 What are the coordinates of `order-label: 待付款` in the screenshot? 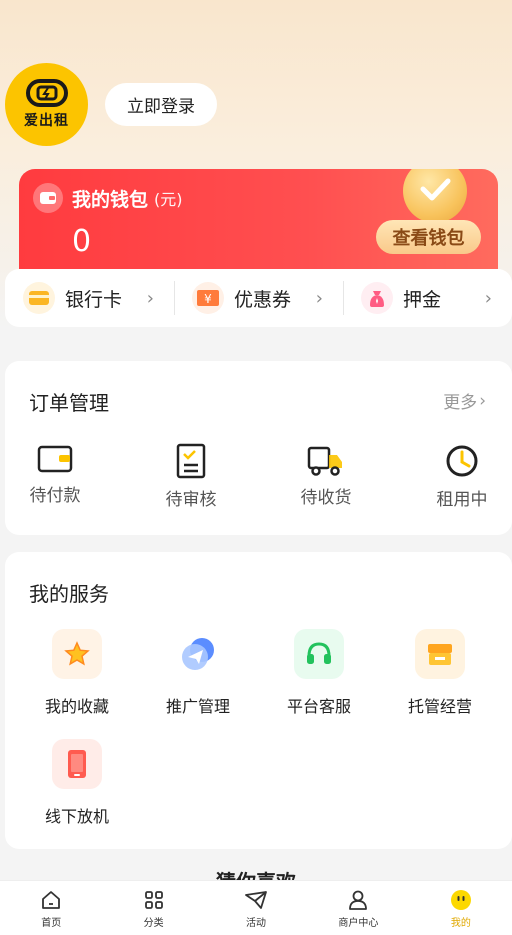 It's located at (55, 496).